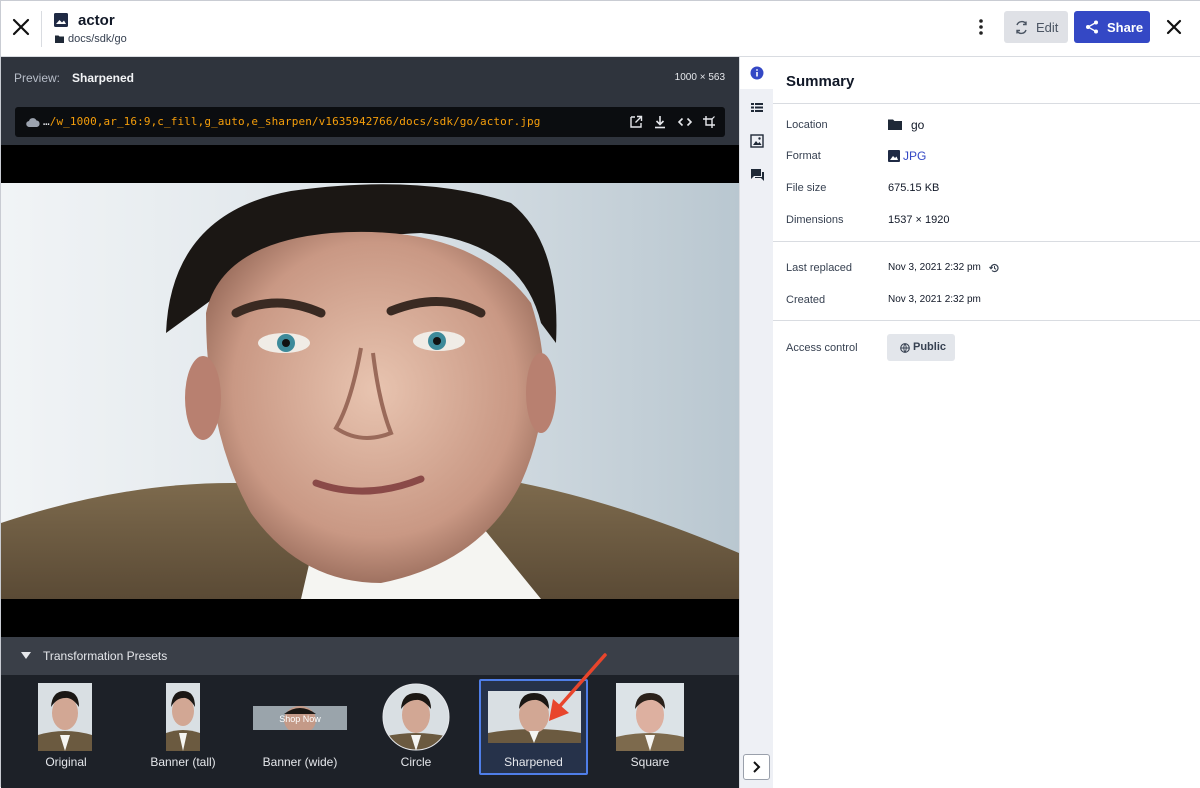 Image resolution: width=1200 pixels, height=788 pixels. I want to click on preview-label: Preview:, so click(37, 78).